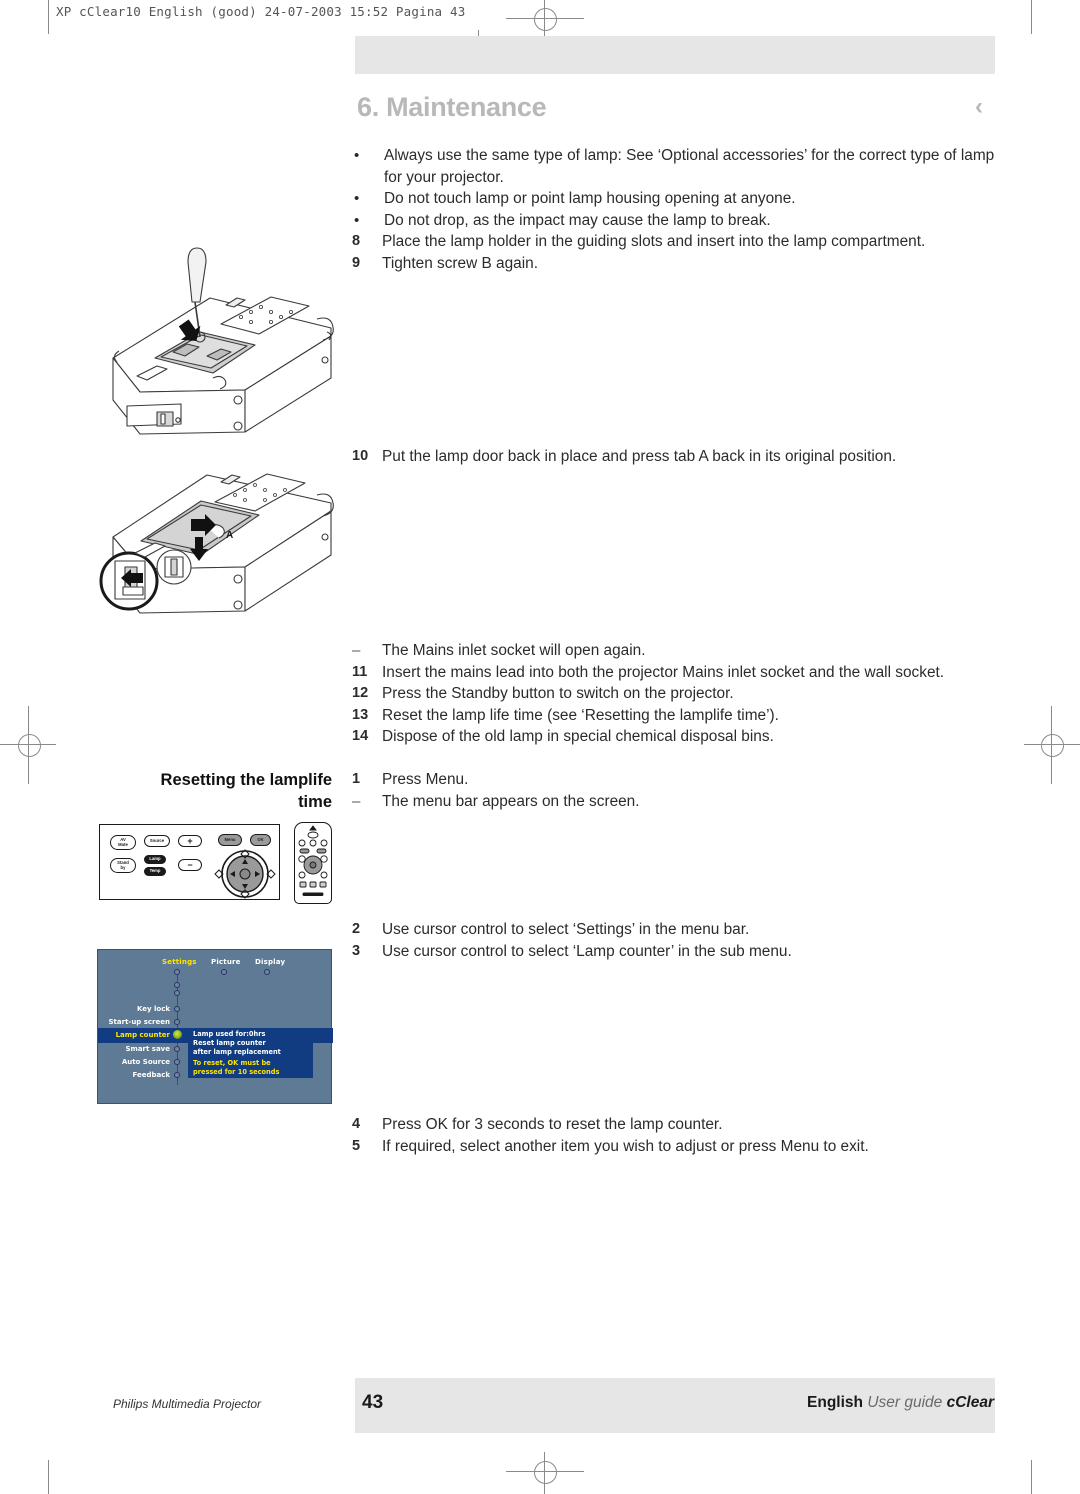  Describe the element at coordinates (134, 1062) in the screenshot. I see `osd-item-auto-source: Auto Source` at that location.